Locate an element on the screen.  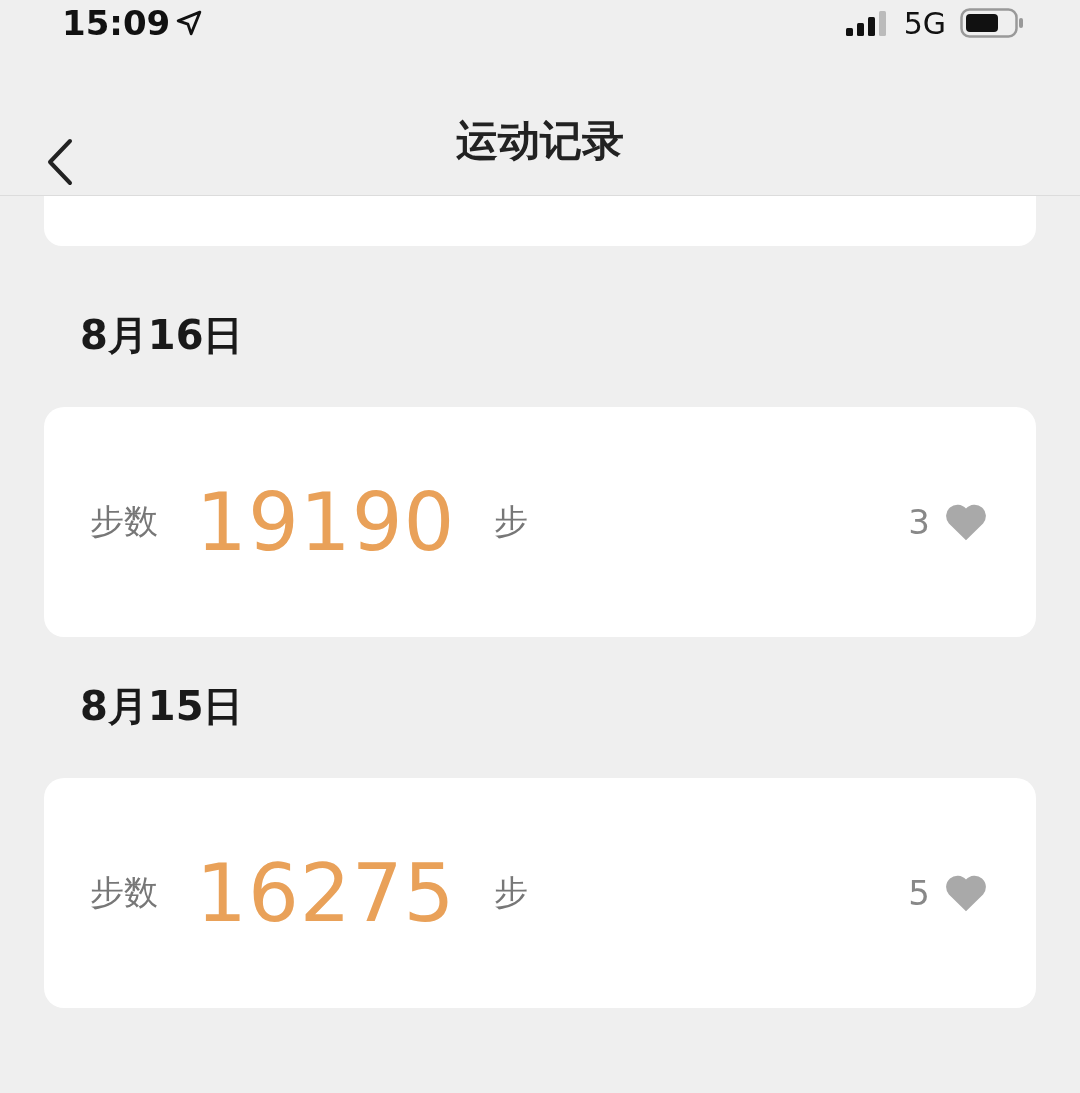
date-heading: 8月16日 is located at coordinates (162, 335).